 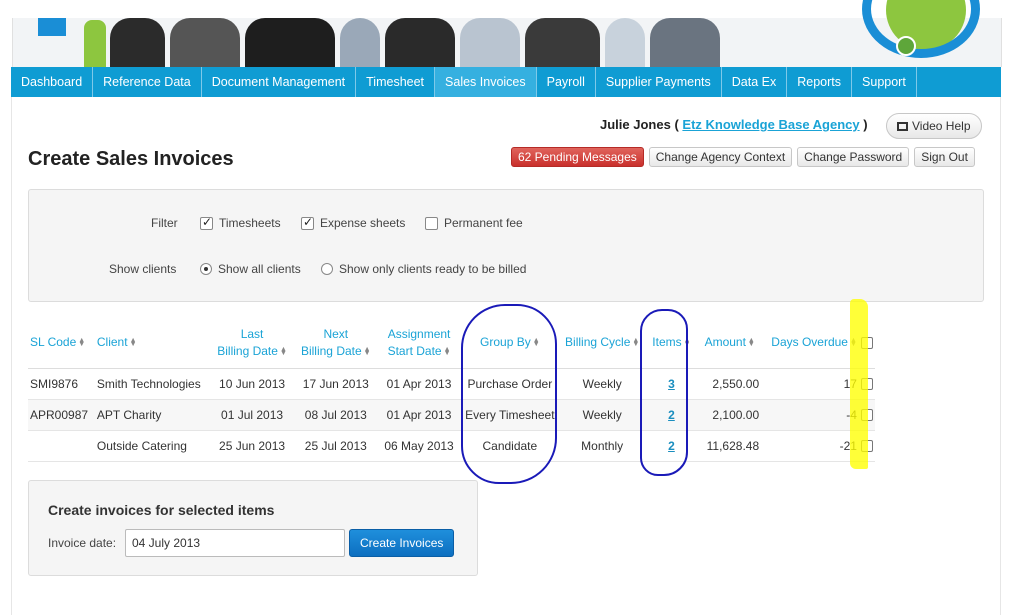 What do you see at coordinates (147, 82) in the screenshot?
I see `nav-reference-data: Reference Data` at bounding box center [147, 82].